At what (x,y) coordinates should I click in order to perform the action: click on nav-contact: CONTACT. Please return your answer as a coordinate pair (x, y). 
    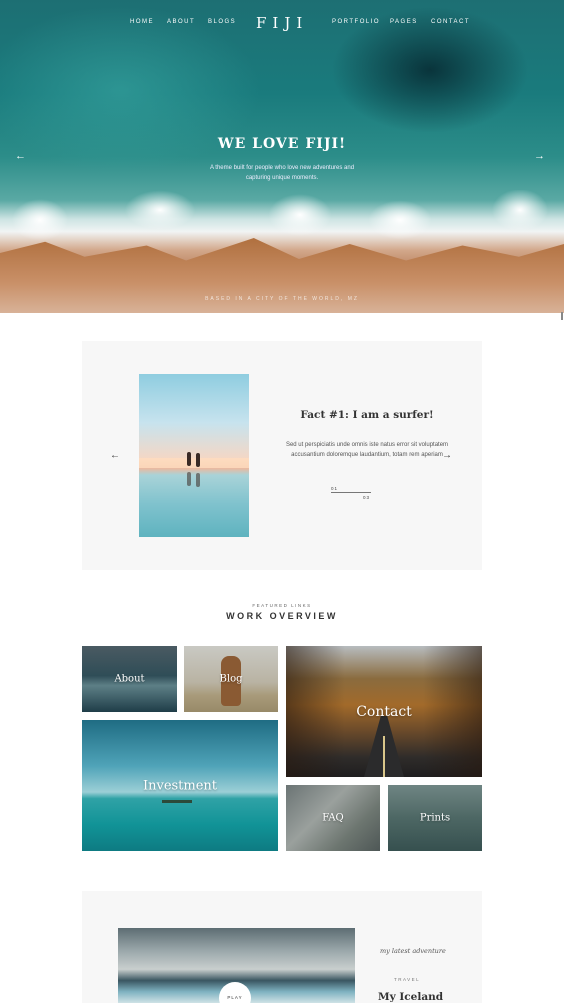
    Looking at the image, I should click on (450, 22).